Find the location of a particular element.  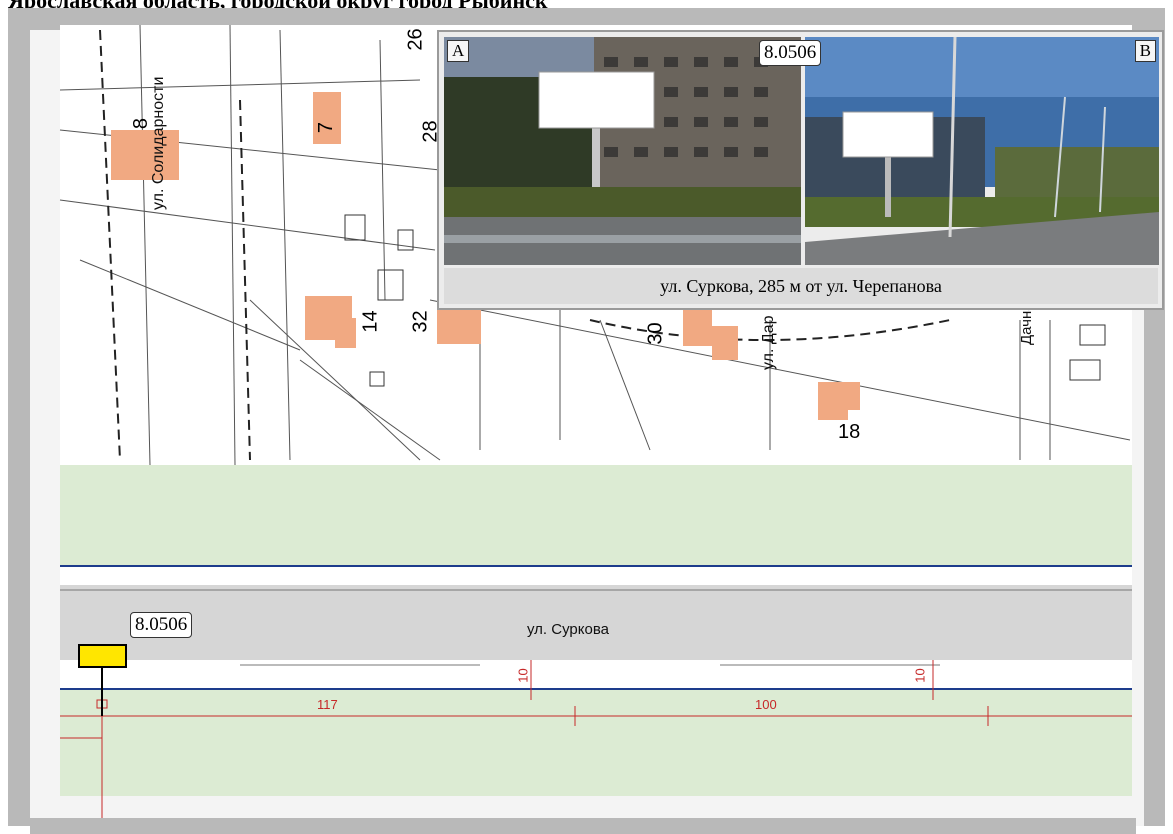

building-number: 30 is located at coordinates (655, 333).